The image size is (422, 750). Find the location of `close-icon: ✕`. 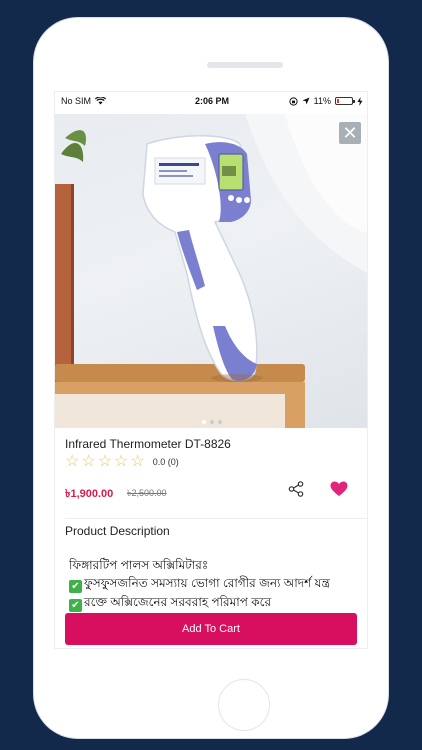

close-icon: ✕ is located at coordinates (350, 133).